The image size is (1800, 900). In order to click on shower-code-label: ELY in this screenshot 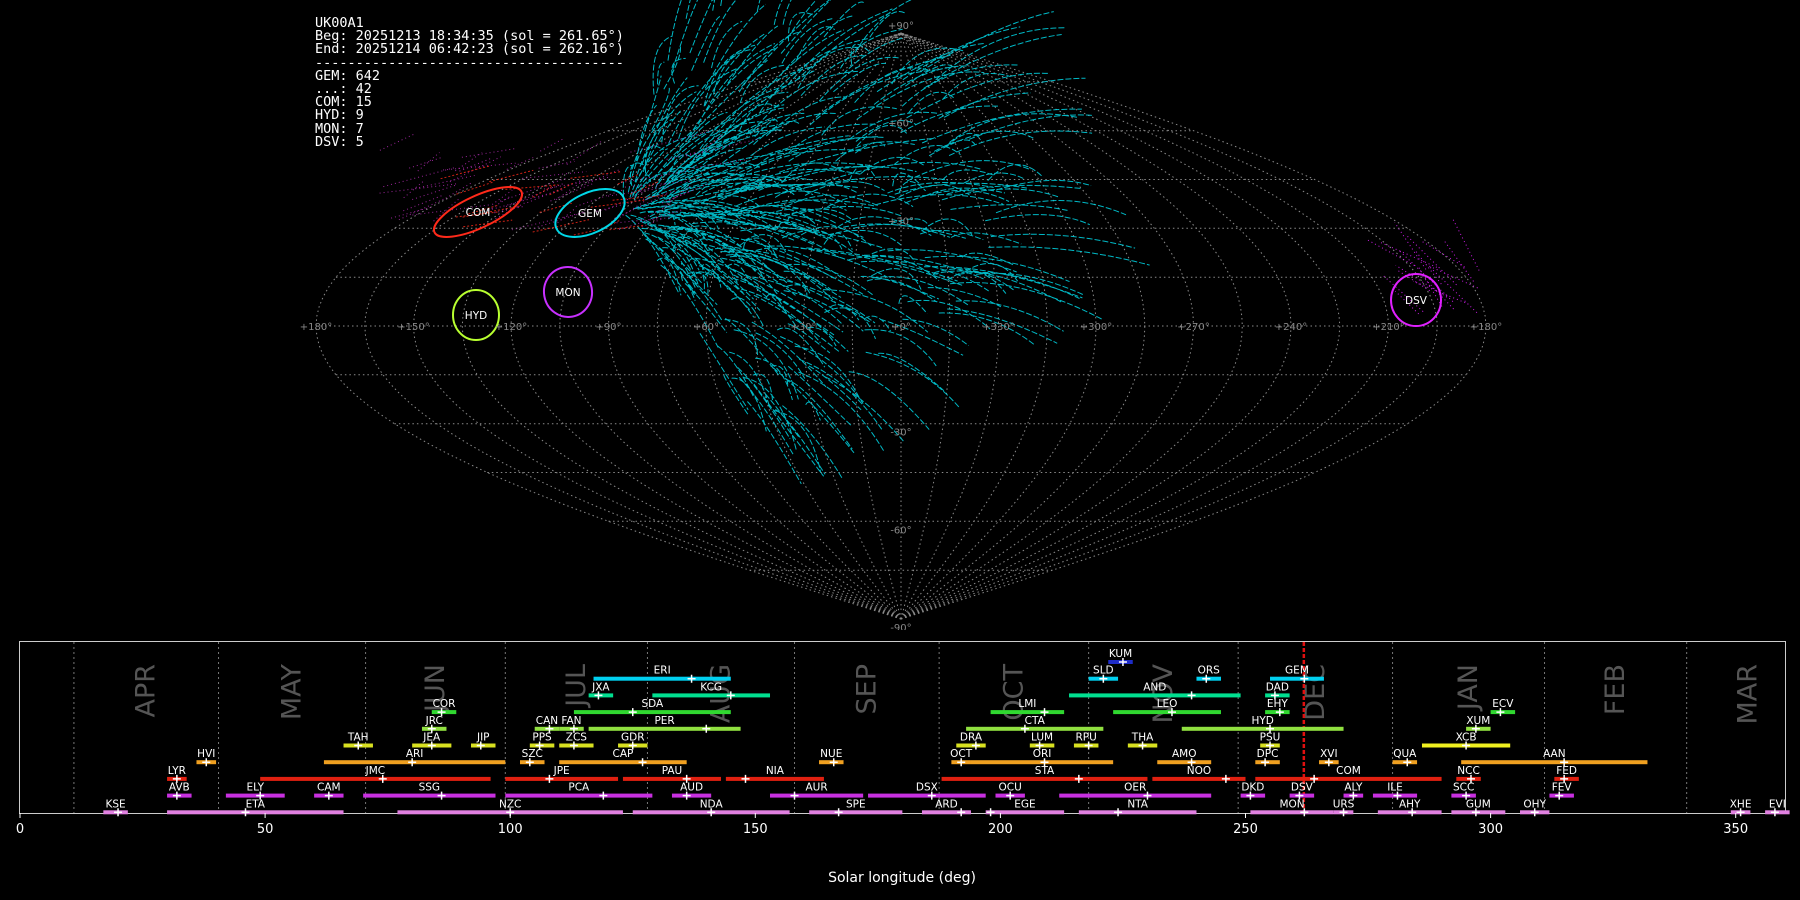, I will do `click(256, 788)`.